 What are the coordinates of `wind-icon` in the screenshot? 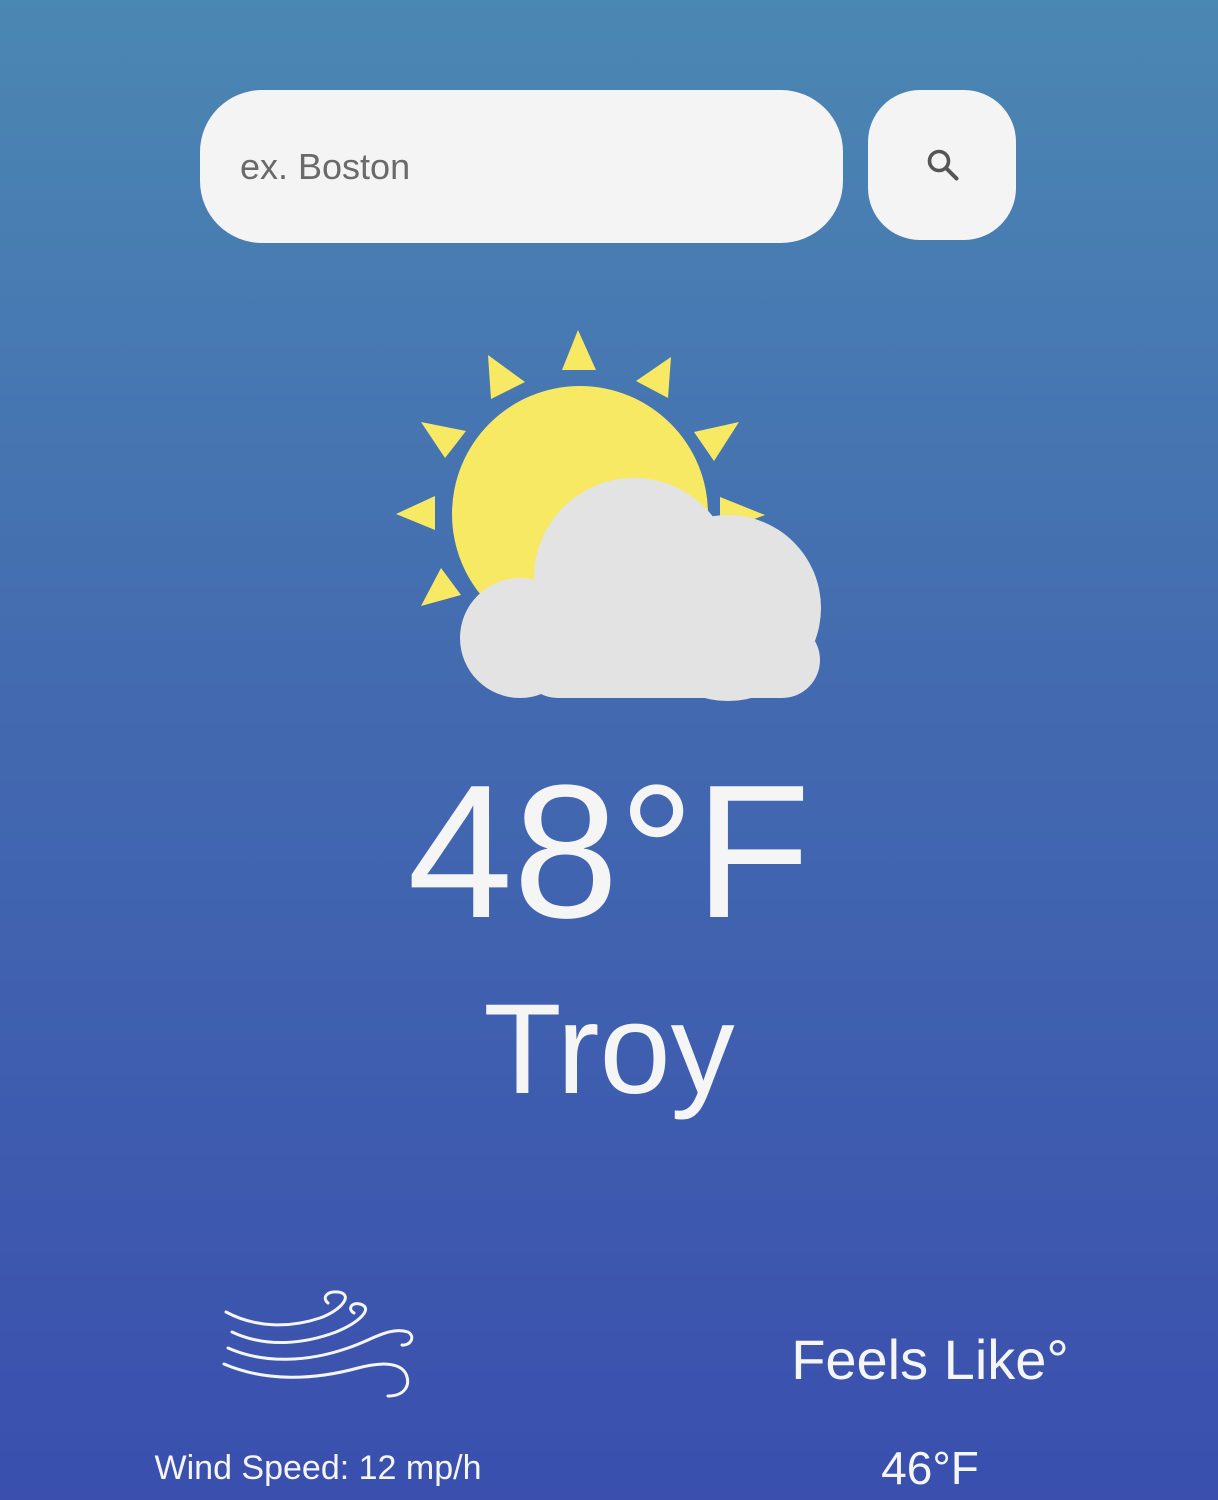 It's located at (318, 1344).